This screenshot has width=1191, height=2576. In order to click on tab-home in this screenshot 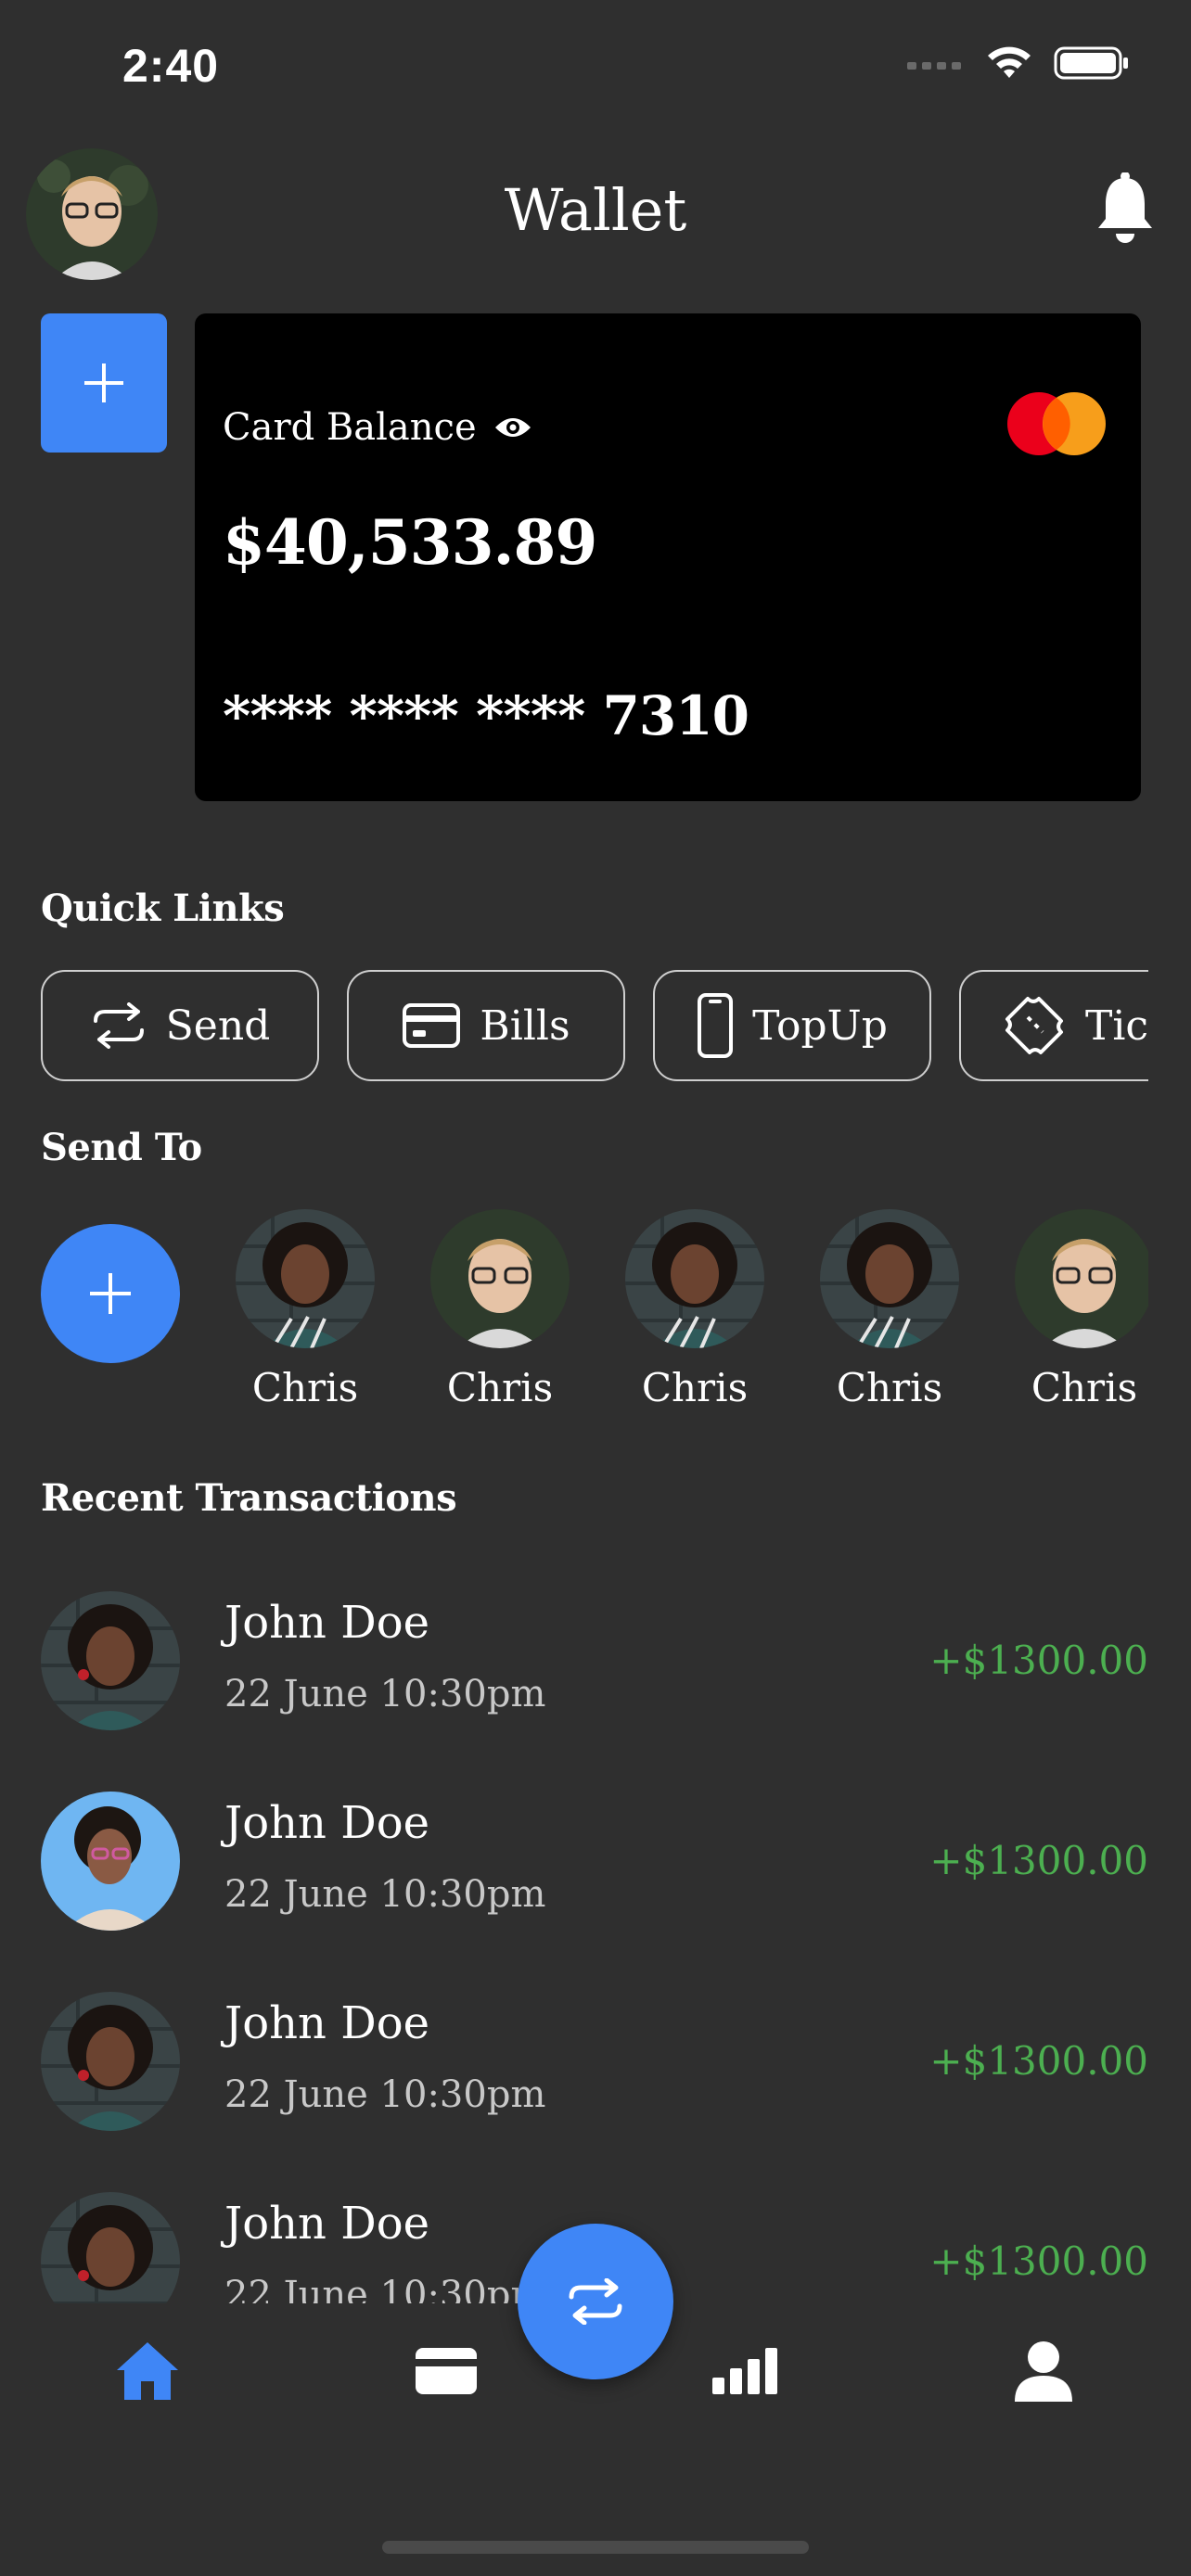, I will do `click(147, 2371)`.